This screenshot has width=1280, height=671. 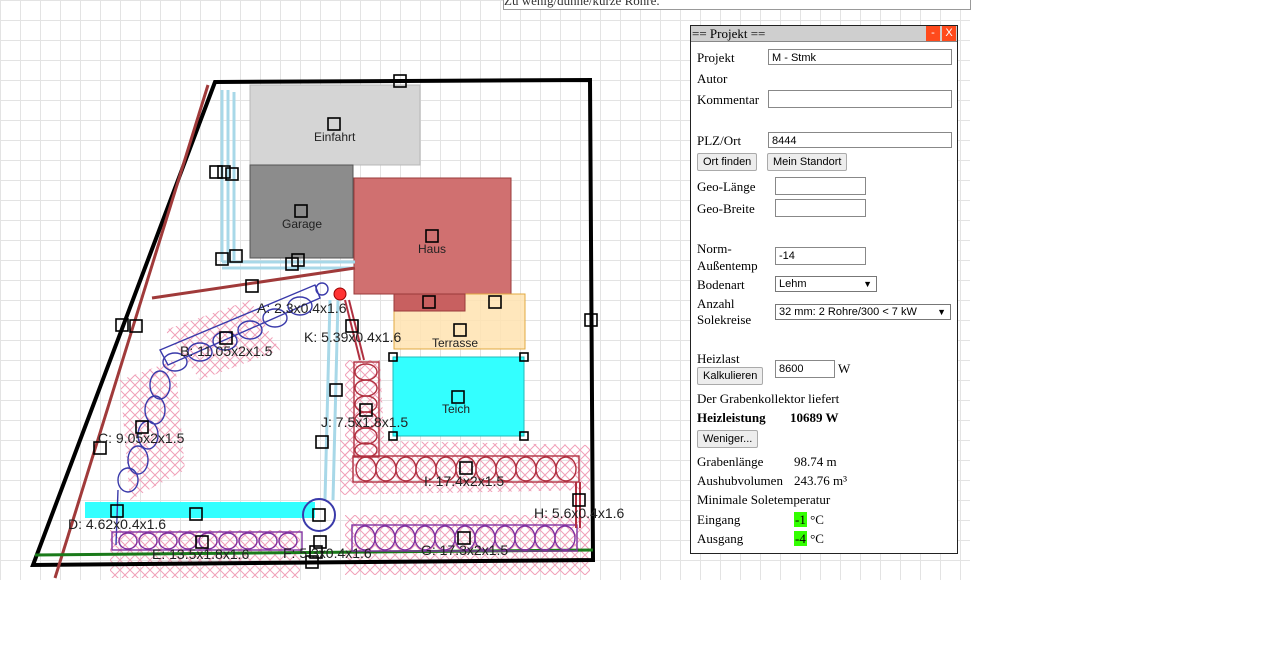 I want to click on bodenart-label: Bodenart, so click(x=721, y=284).